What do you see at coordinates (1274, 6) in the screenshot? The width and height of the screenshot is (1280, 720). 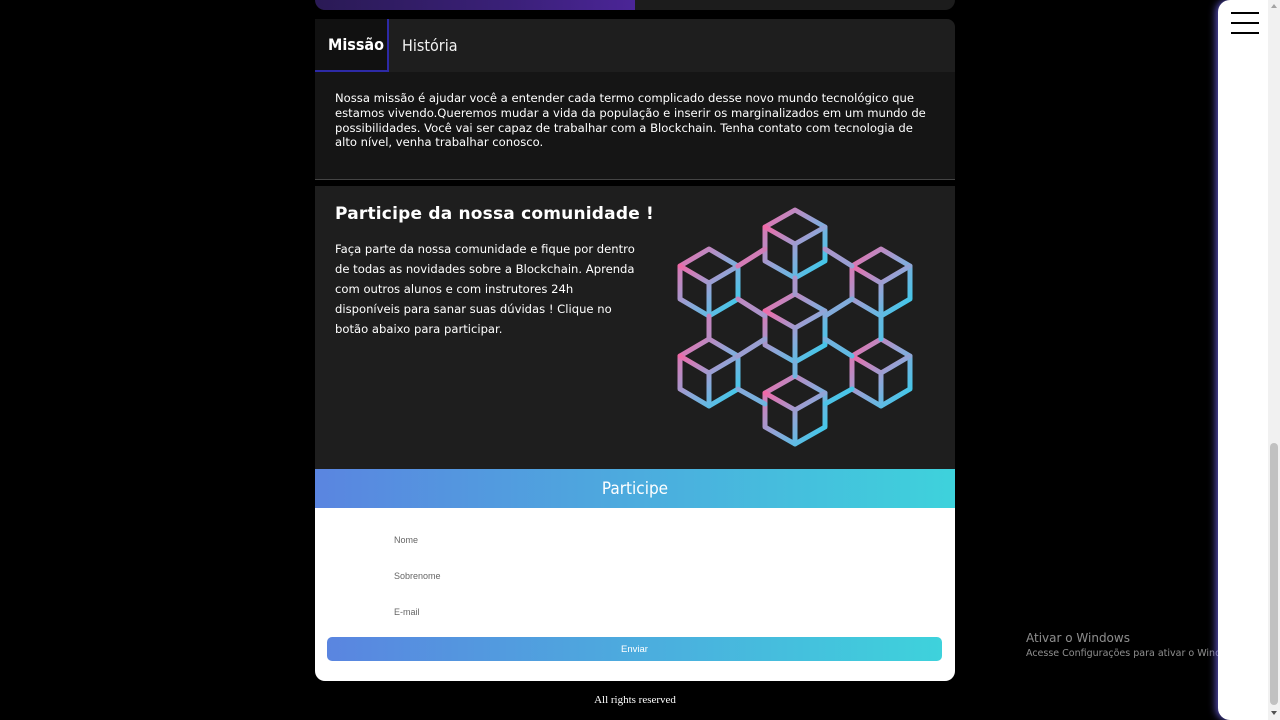 I see `scroll-up-icon` at bounding box center [1274, 6].